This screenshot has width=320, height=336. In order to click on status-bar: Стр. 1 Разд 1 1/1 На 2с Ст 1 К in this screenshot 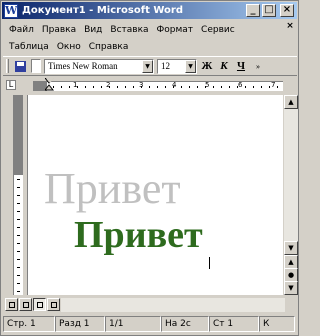, I will do `click(150, 324)`.